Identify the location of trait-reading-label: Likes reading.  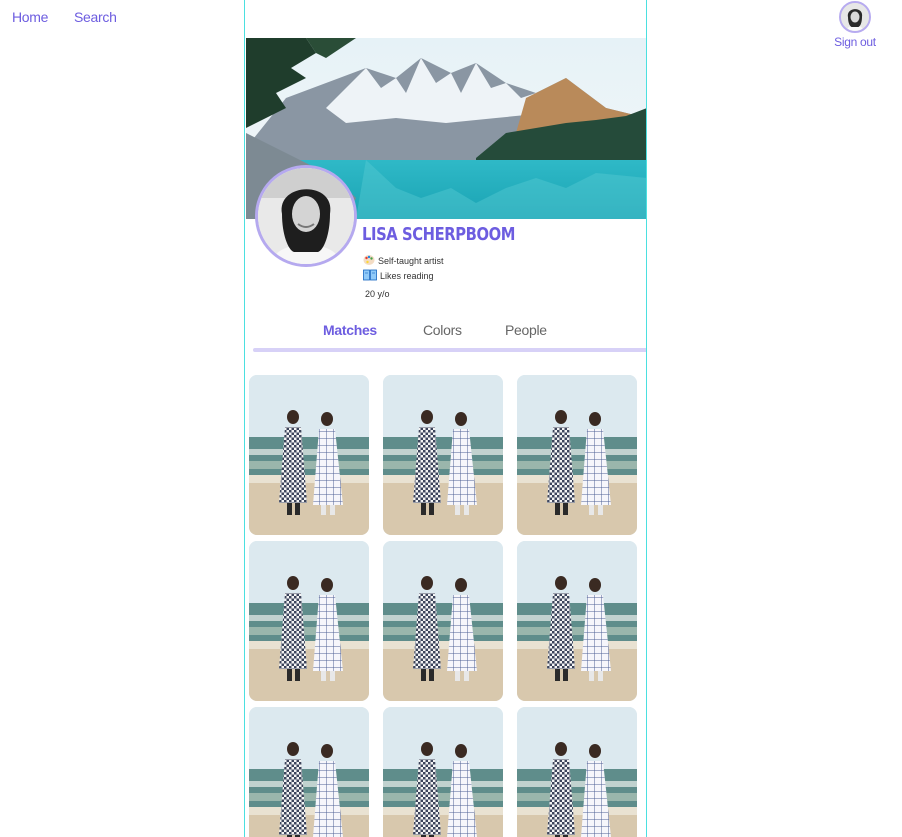
(407, 276).